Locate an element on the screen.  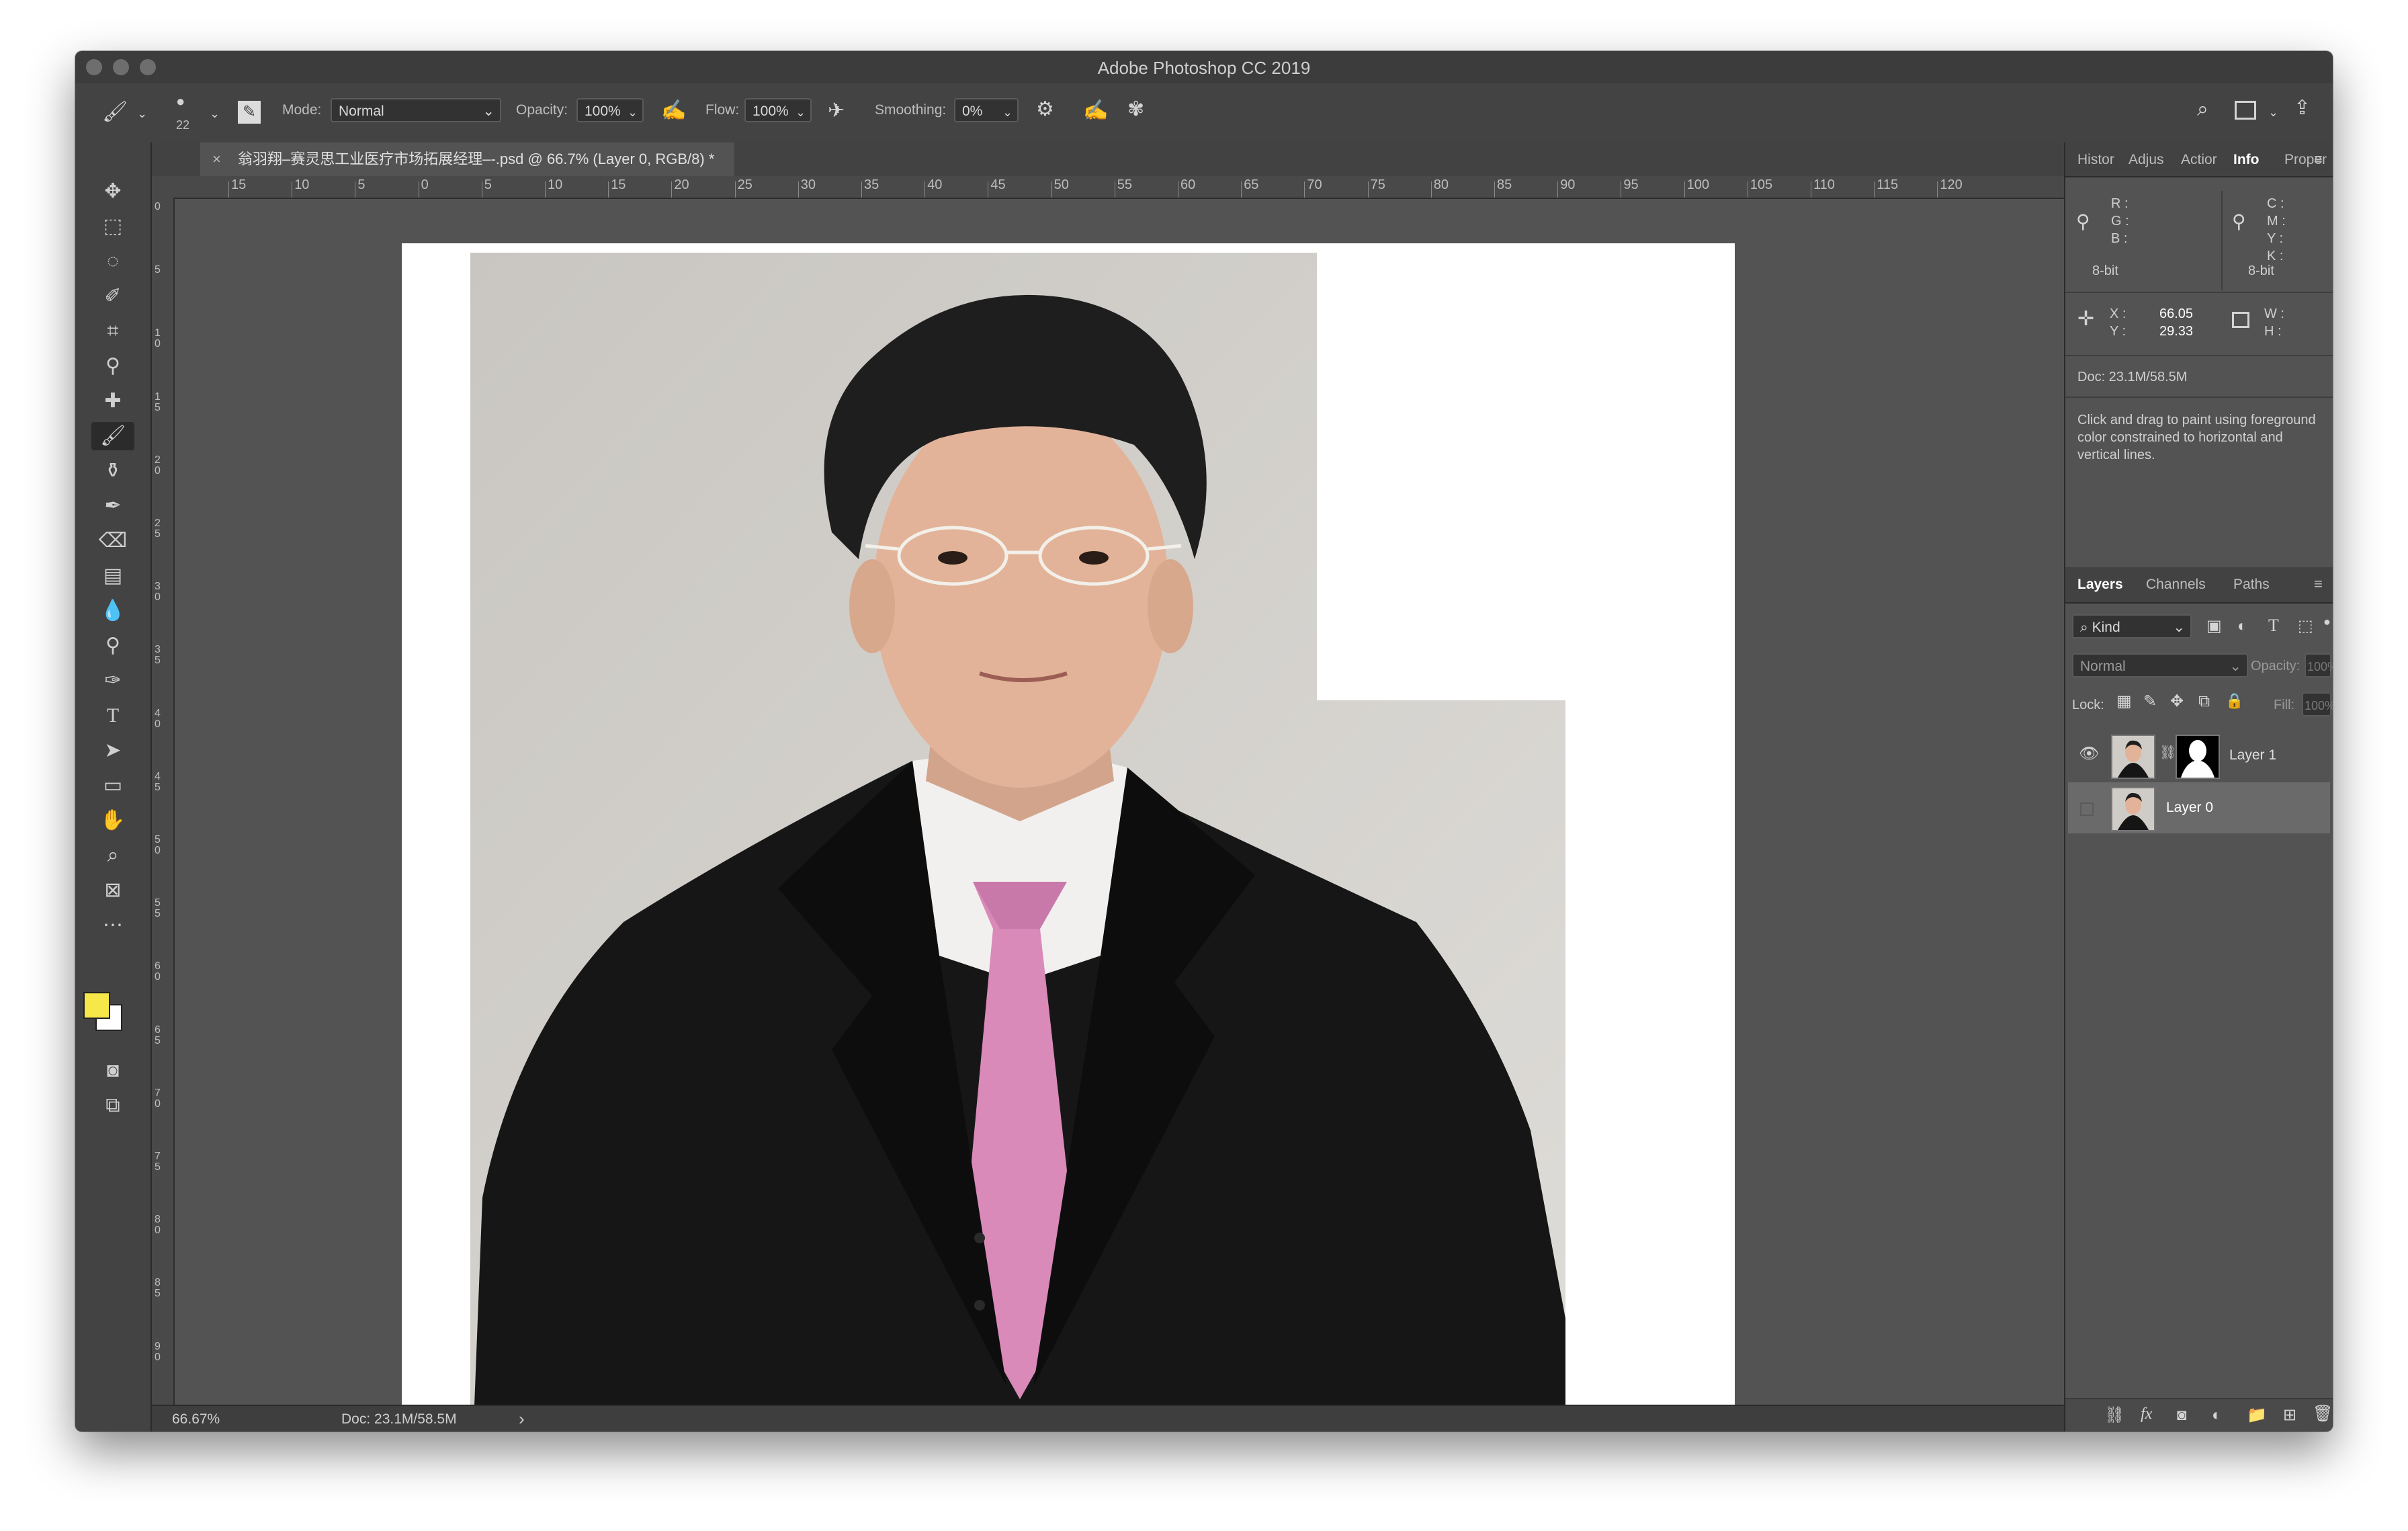
new-layer-icon: ⊞ is located at coordinates (2289, 1415).